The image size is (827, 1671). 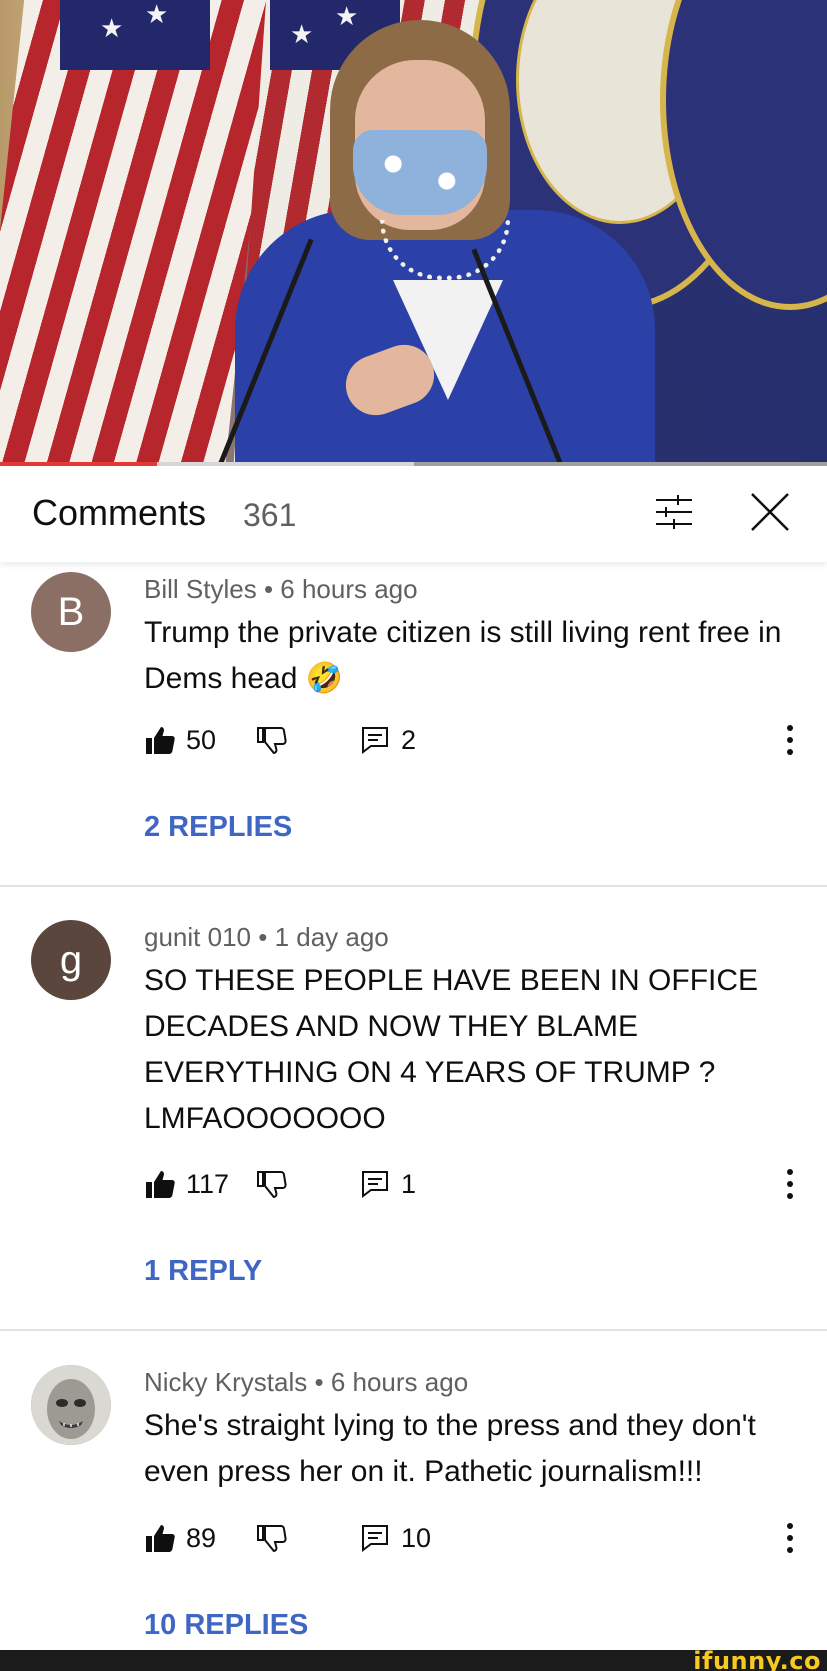 I want to click on like-button: 89, so click(x=180, y=1538).